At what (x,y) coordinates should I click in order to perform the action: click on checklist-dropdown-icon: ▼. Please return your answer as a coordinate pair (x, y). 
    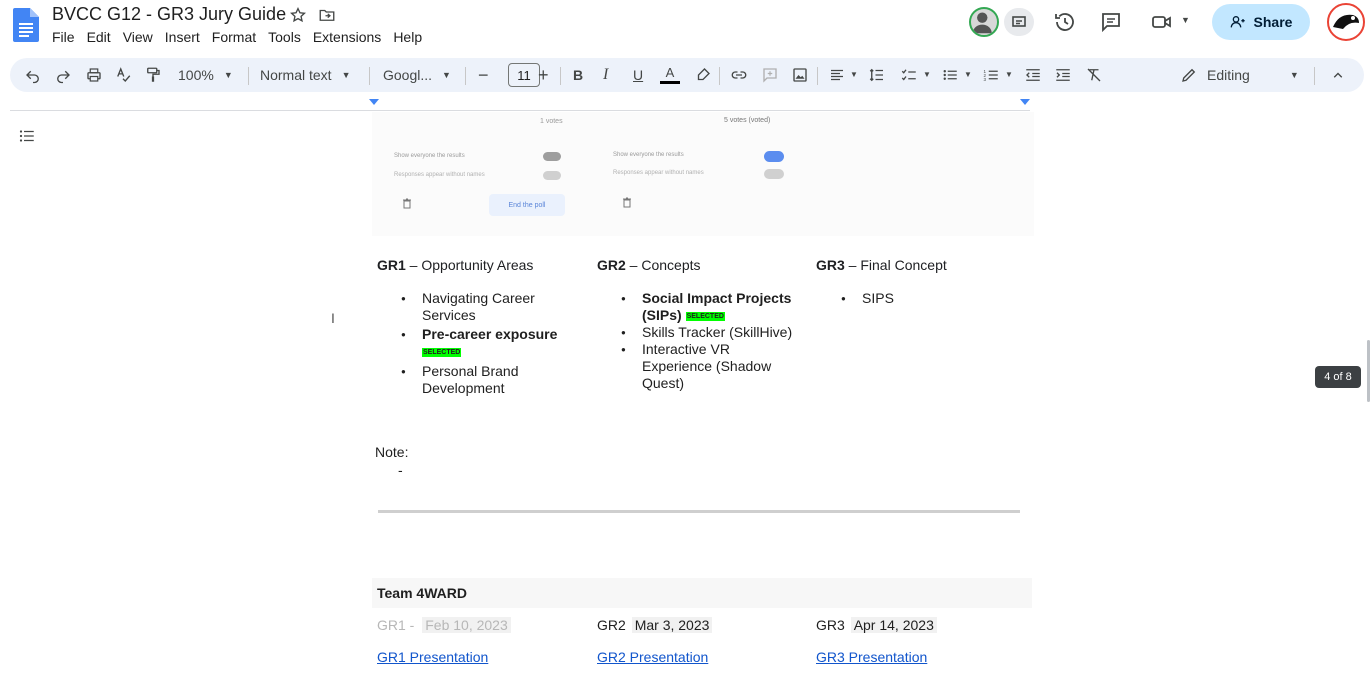
    Looking at the image, I should click on (927, 74).